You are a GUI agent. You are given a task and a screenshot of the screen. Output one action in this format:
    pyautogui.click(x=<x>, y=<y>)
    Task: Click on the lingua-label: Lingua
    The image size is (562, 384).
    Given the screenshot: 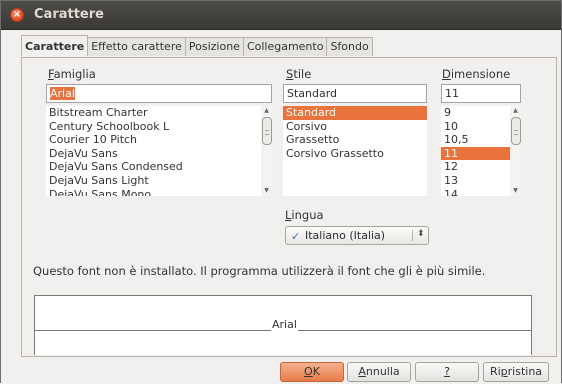 What is the action you would take?
    pyautogui.click(x=304, y=215)
    